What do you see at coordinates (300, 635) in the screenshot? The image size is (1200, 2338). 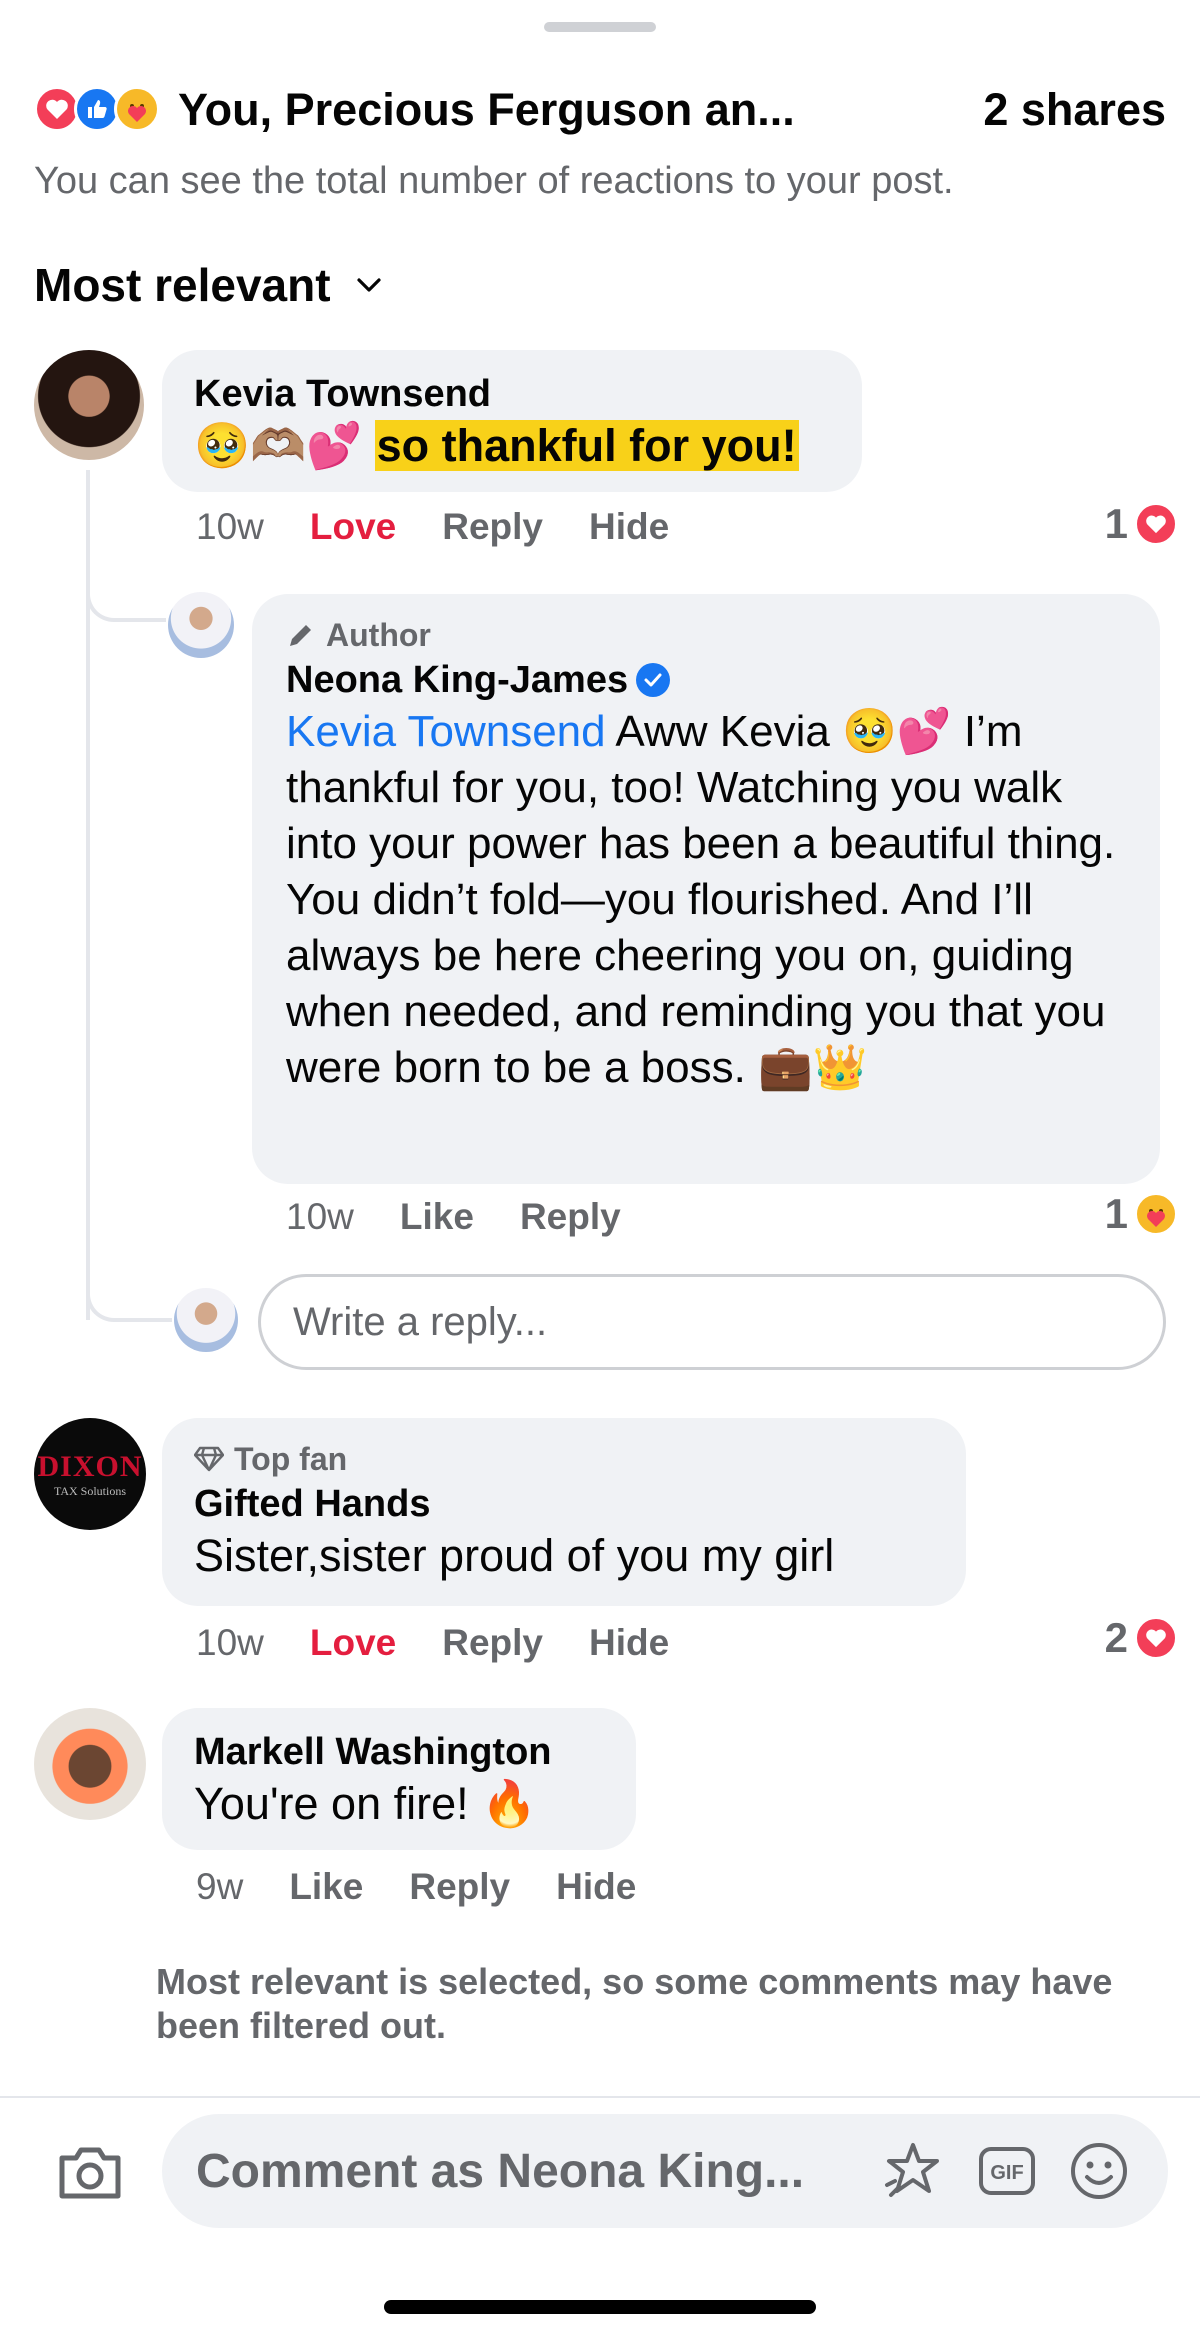 I see `pencil-icon` at bounding box center [300, 635].